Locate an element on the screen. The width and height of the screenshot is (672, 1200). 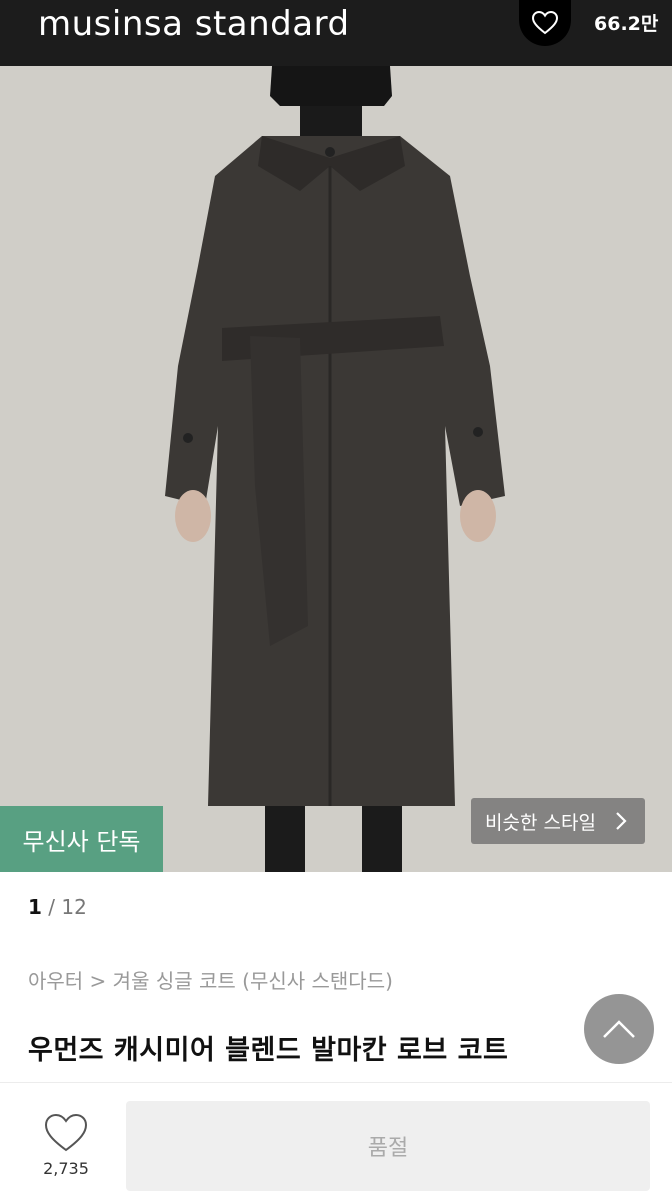
chevron-right-icon is located at coordinates (621, 821).